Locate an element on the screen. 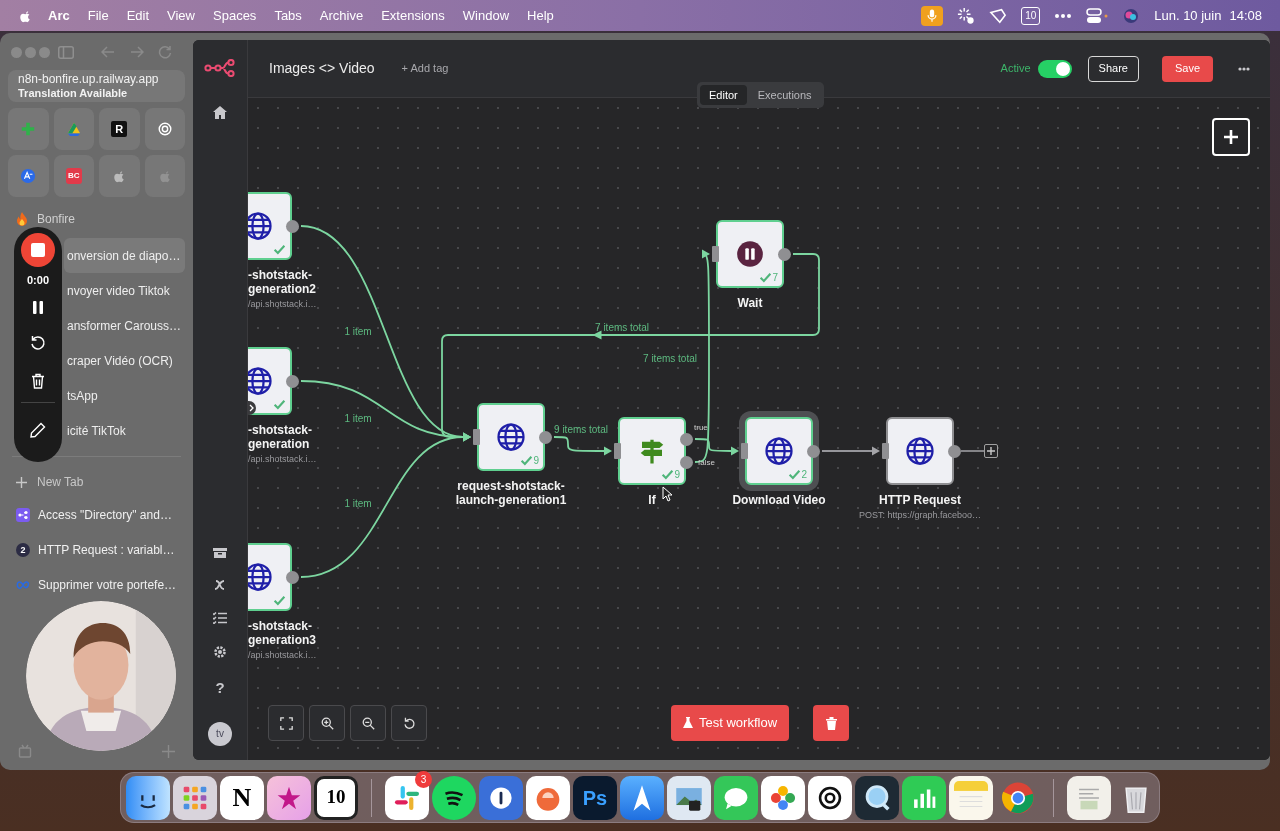 Image resolution: width=1280 pixels, height=831 pixels. pinned-tab: nvoyer video Tiktok is located at coordinates (124, 290).